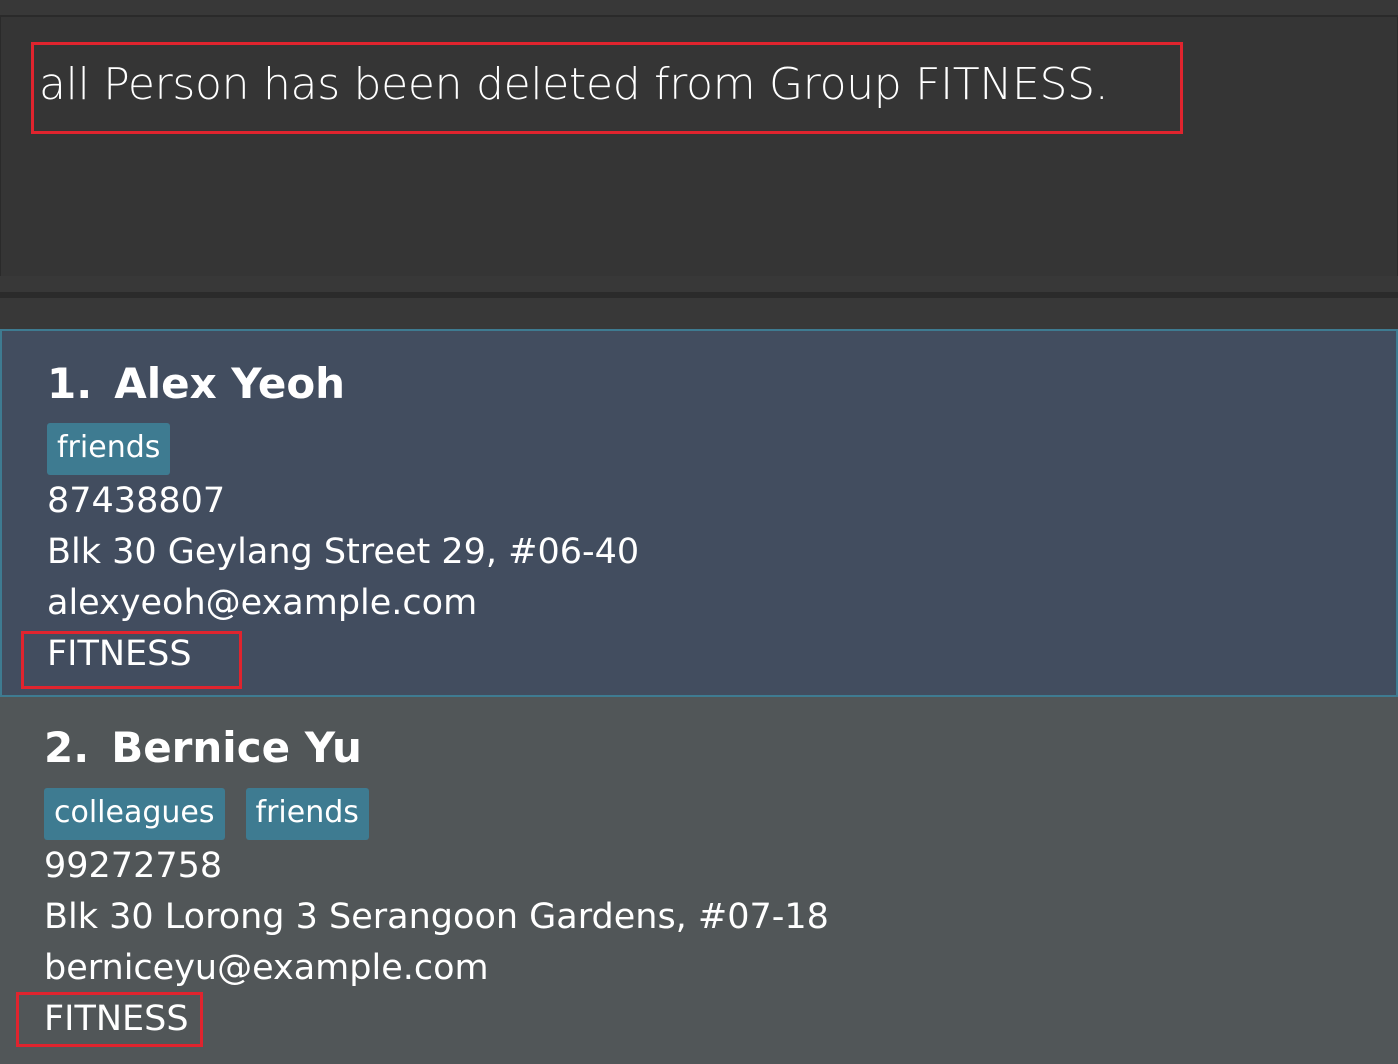 The width and height of the screenshot is (1398, 1064). Describe the element at coordinates (236, 747) in the screenshot. I see `person-name: Bernice Yu` at that location.